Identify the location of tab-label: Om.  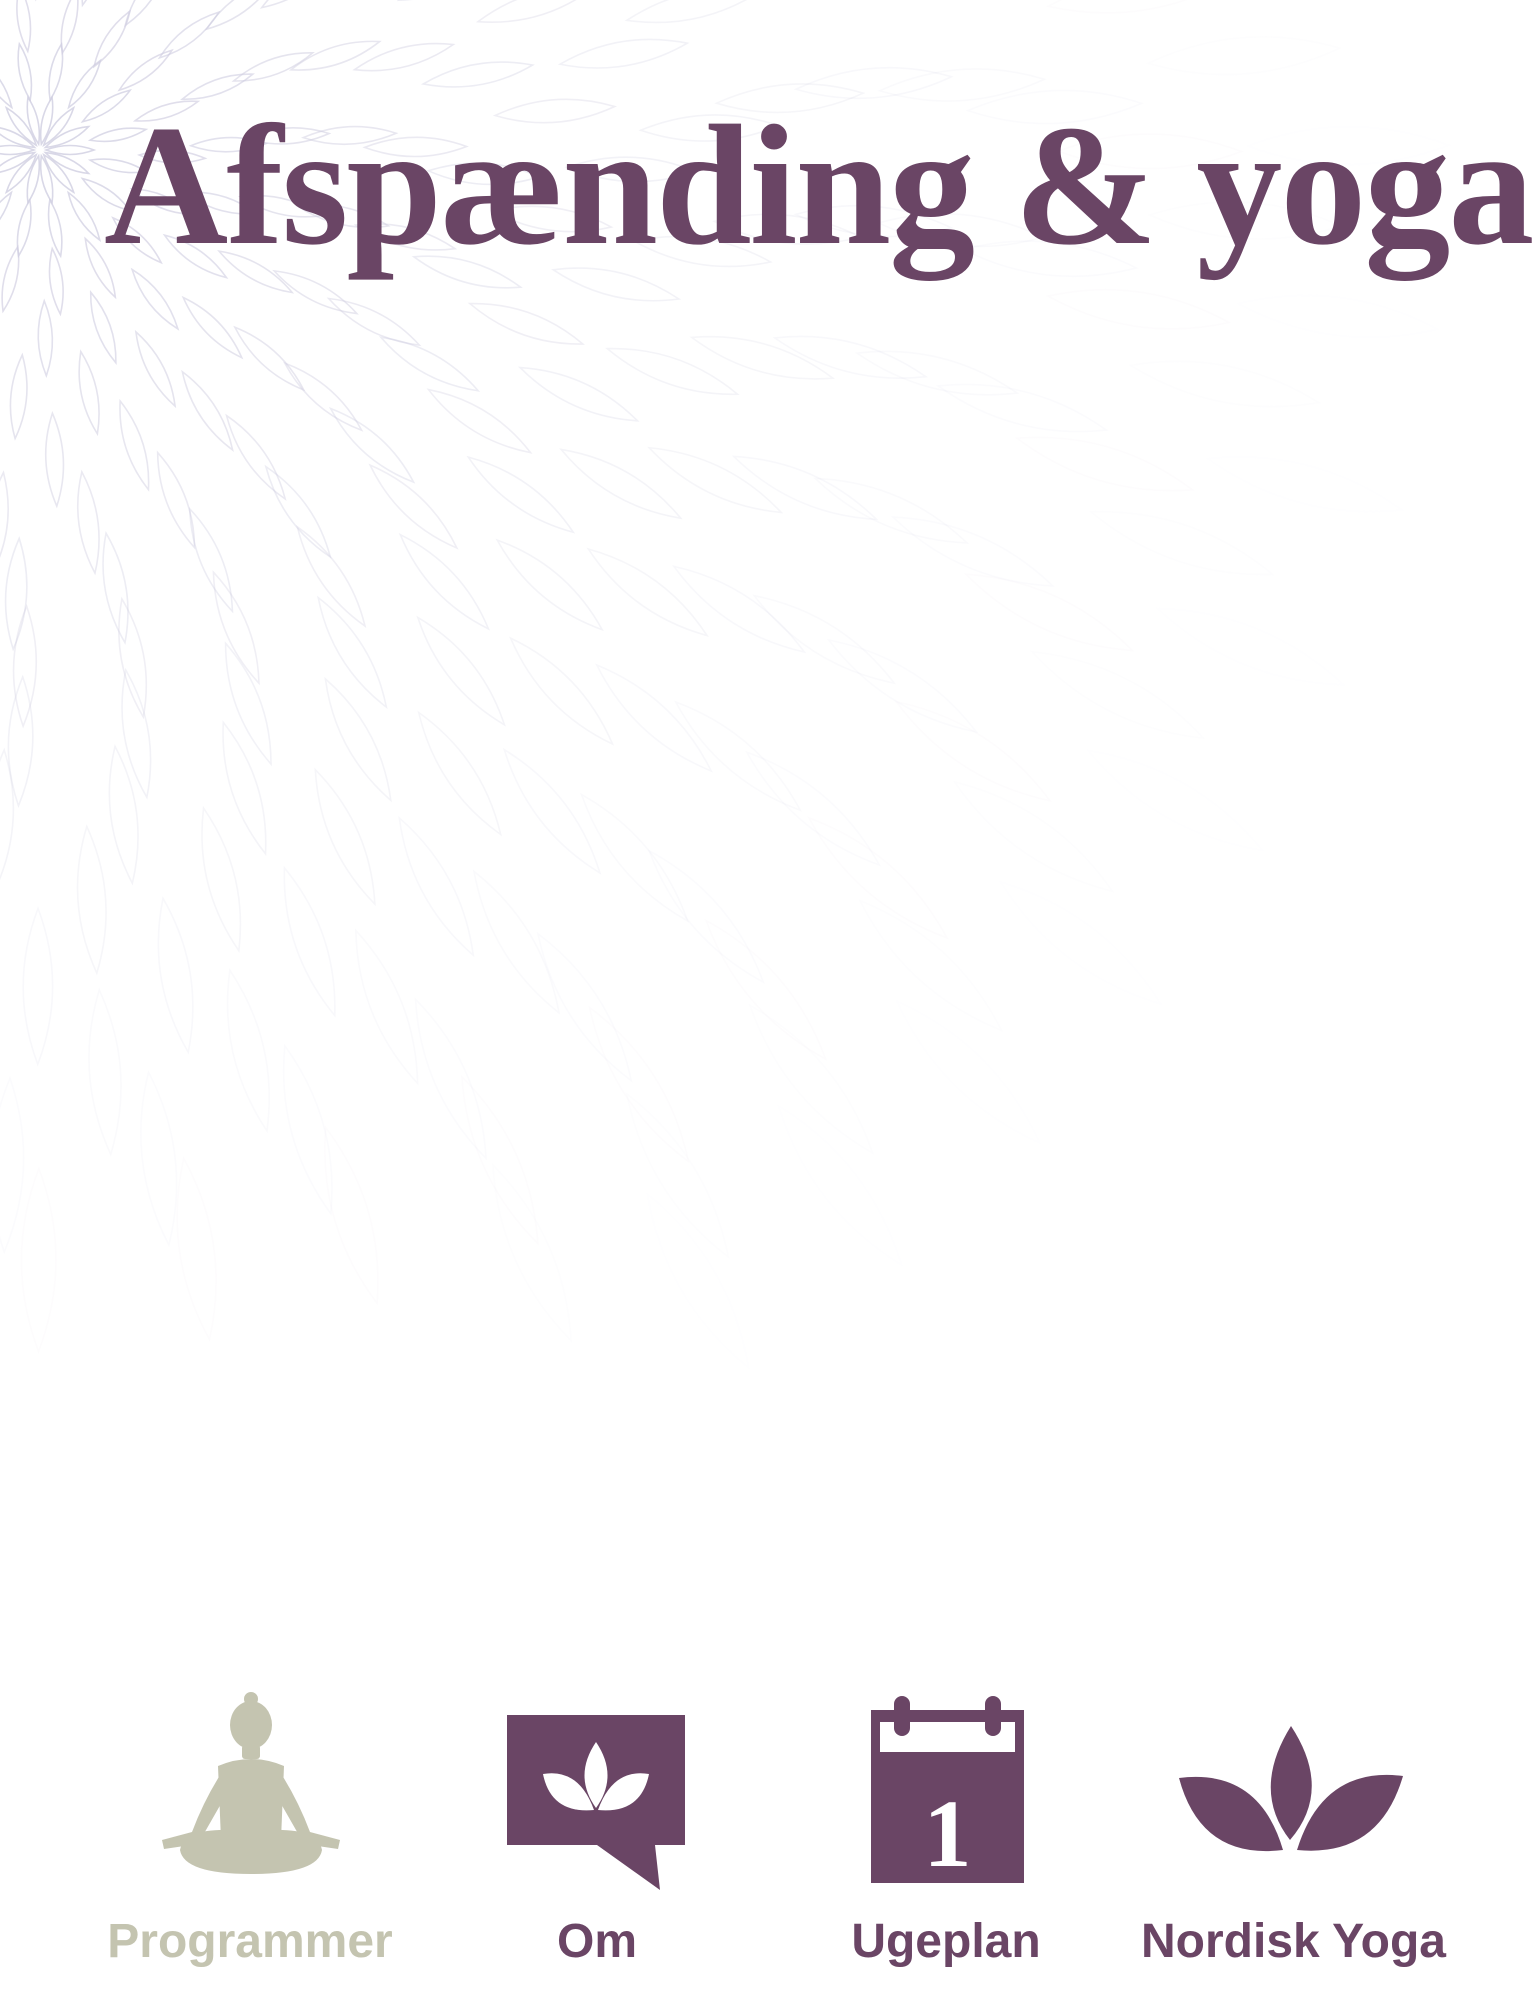
(596, 1941).